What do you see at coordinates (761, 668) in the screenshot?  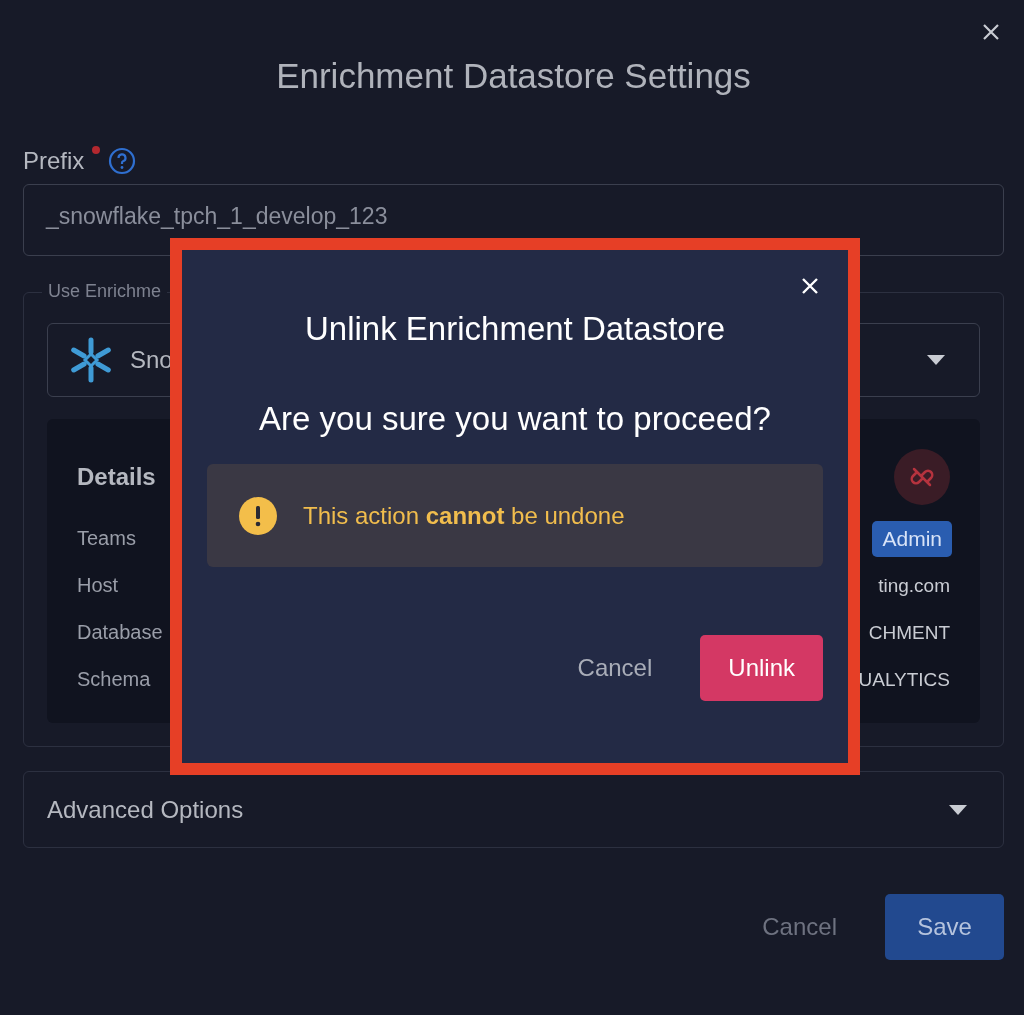 I see `modal-button: Unlink` at bounding box center [761, 668].